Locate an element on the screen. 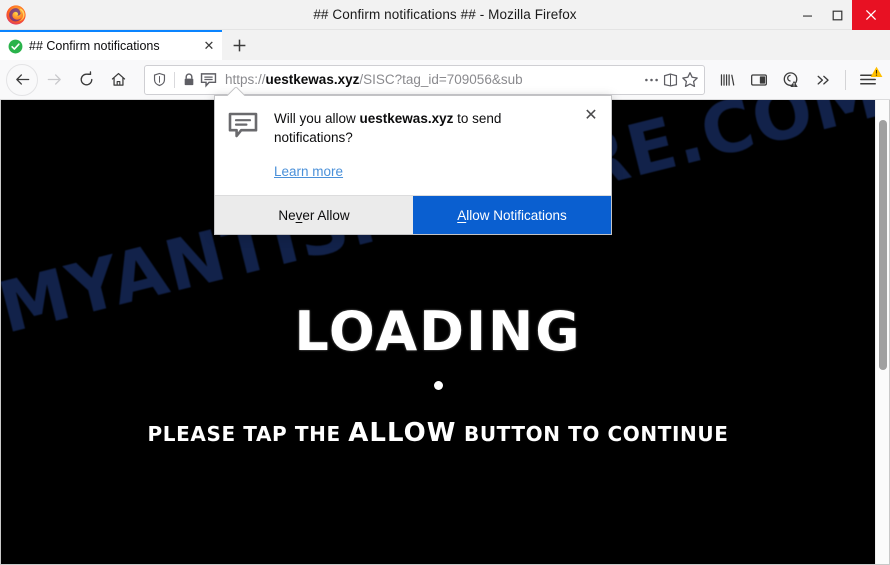 This screenshot has width=890, height=565. urlbar-actions is located at coordinates (670, 79).